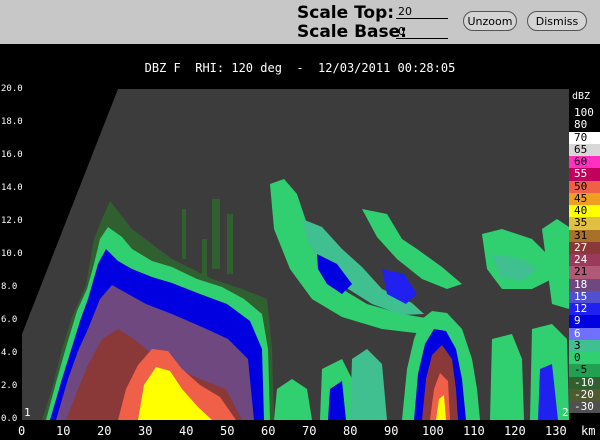 Image resolution: width=600 pixels, height=440 pixels. What do you see at coordinates (186, 431) in the screenshot?
I see `x-tick-label: 40` at bounding box center [186, 431].